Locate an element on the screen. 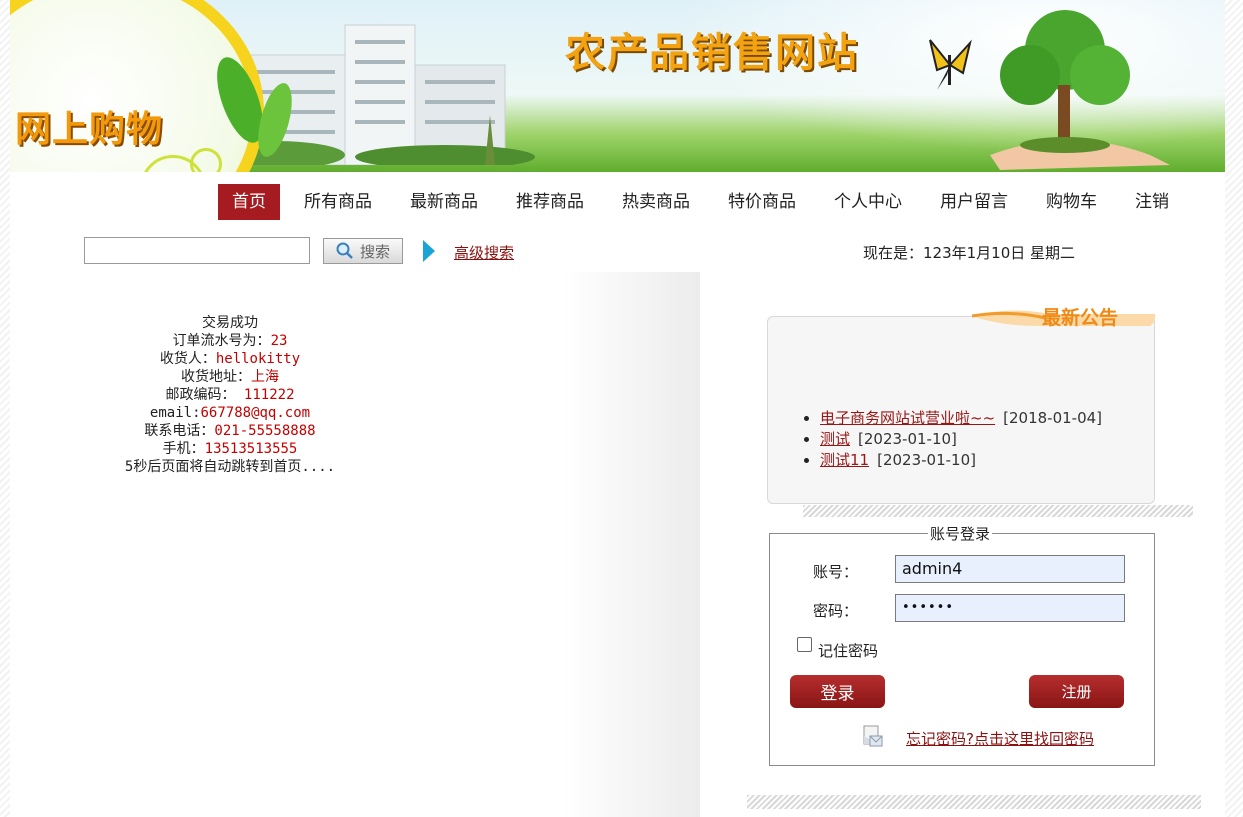 The width and height of the screenshot is (1243, 817). forgot-password-link: 忘记密码?点击这里找回密码 is located at coordinates (1000, 738).